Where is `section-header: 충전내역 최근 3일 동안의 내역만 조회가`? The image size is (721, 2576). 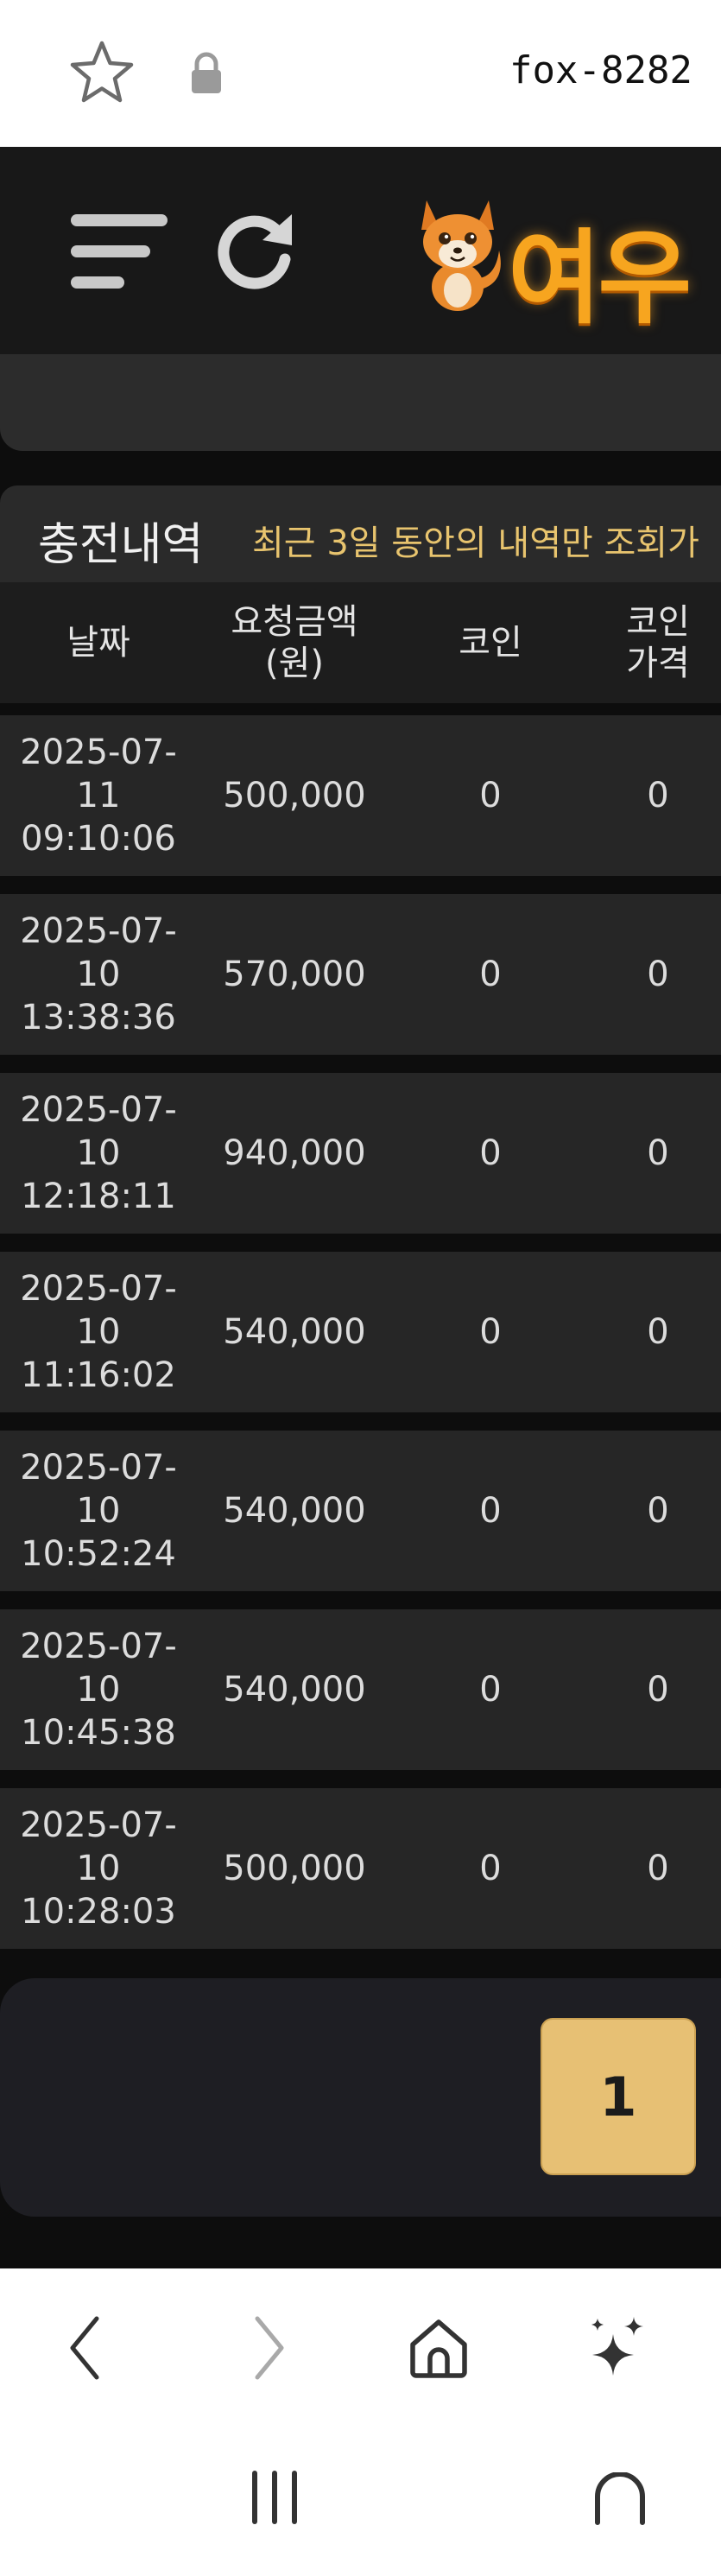 section-header: 충전내역 최근 3일 동안의 내역만 조회가 is located at coordinates (360, 533).